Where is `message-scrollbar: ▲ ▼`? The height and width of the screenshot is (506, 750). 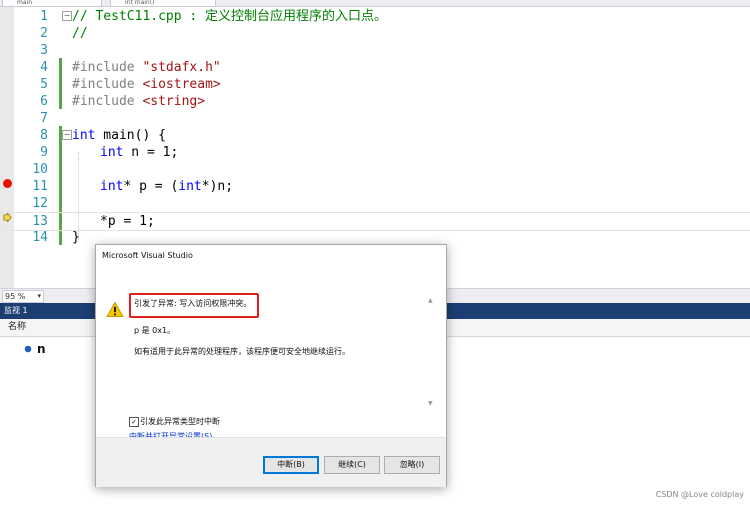
message-scrollbar: ▲ ▼ is located at coordinates (432, 352).